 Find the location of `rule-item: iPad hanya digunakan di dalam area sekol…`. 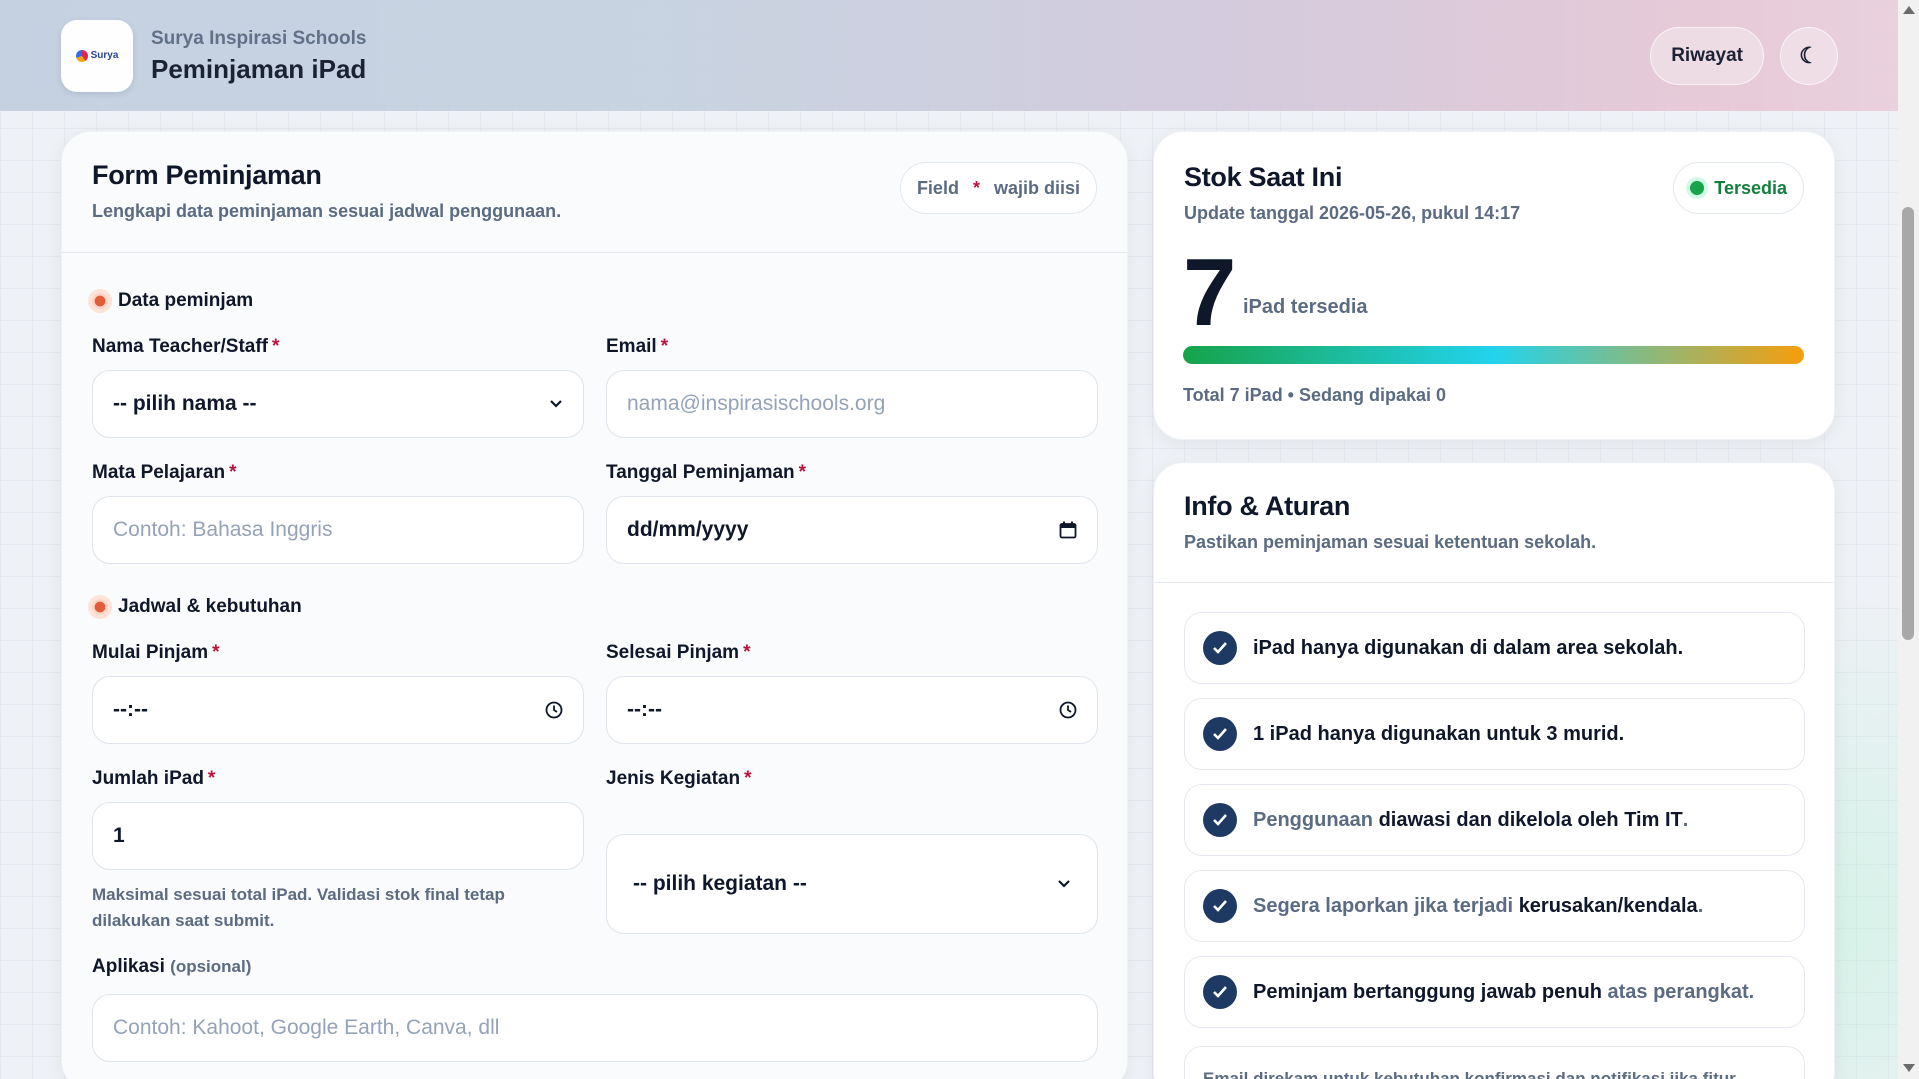

rule-item: iPad hanya digunakan di dalam area sekol… is located at coordinates (1494, 648).